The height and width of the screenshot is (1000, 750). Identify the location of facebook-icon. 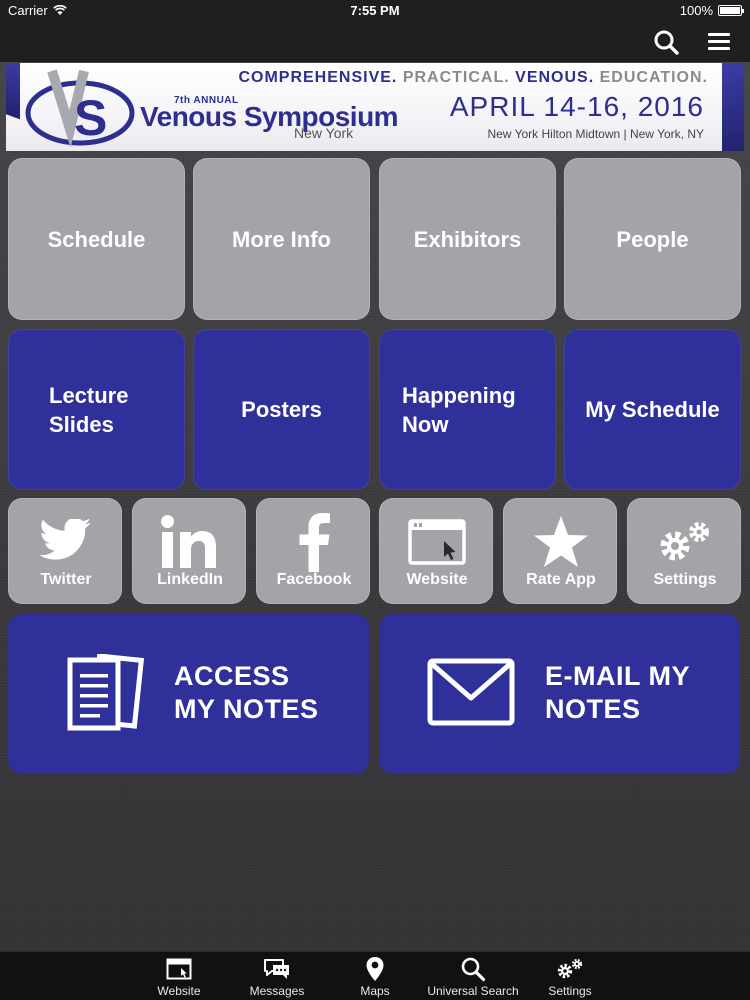
(314, 542).